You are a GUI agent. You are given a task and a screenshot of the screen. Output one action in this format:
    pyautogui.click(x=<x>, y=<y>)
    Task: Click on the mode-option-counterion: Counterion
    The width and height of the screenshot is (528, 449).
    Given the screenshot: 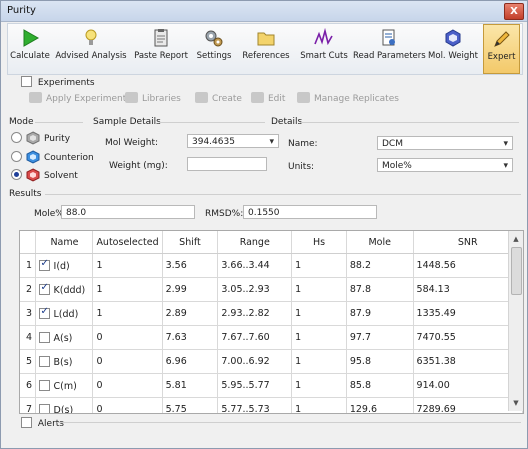 What is the action you would take?
    pyautogui.click(x=52, y=157)
    